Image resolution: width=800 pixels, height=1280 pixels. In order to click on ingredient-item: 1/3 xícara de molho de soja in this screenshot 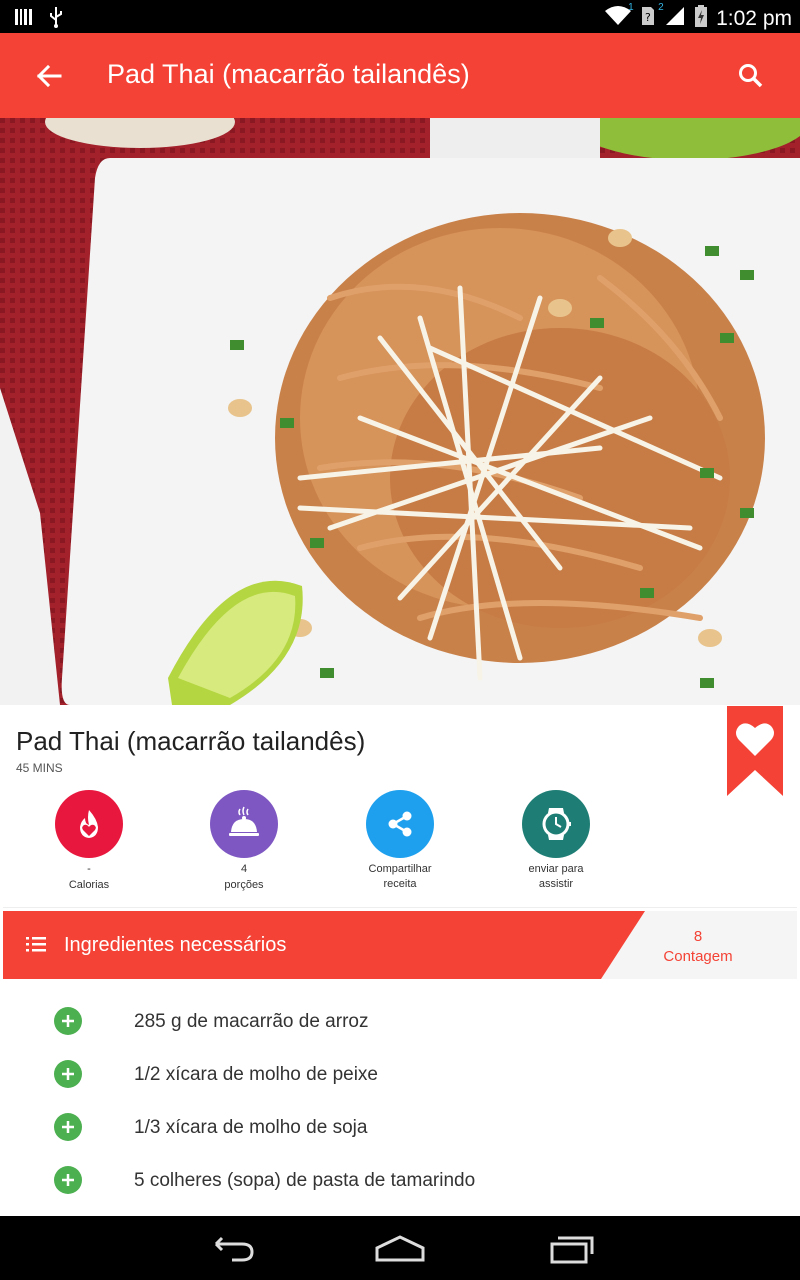, I will do `click(400, 1139)`.